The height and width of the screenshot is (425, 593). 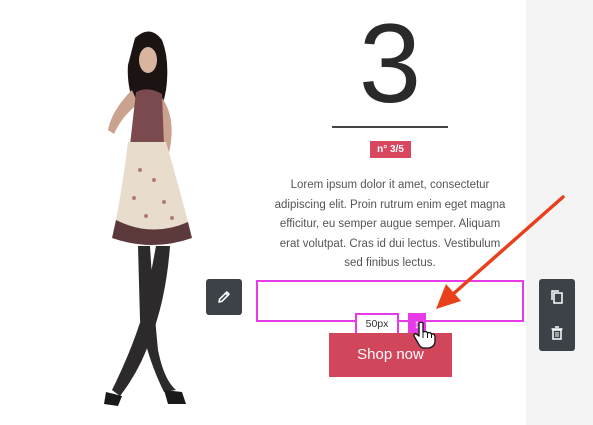 I want to click on hand-pointer-icon, so click(x=424, y=335).